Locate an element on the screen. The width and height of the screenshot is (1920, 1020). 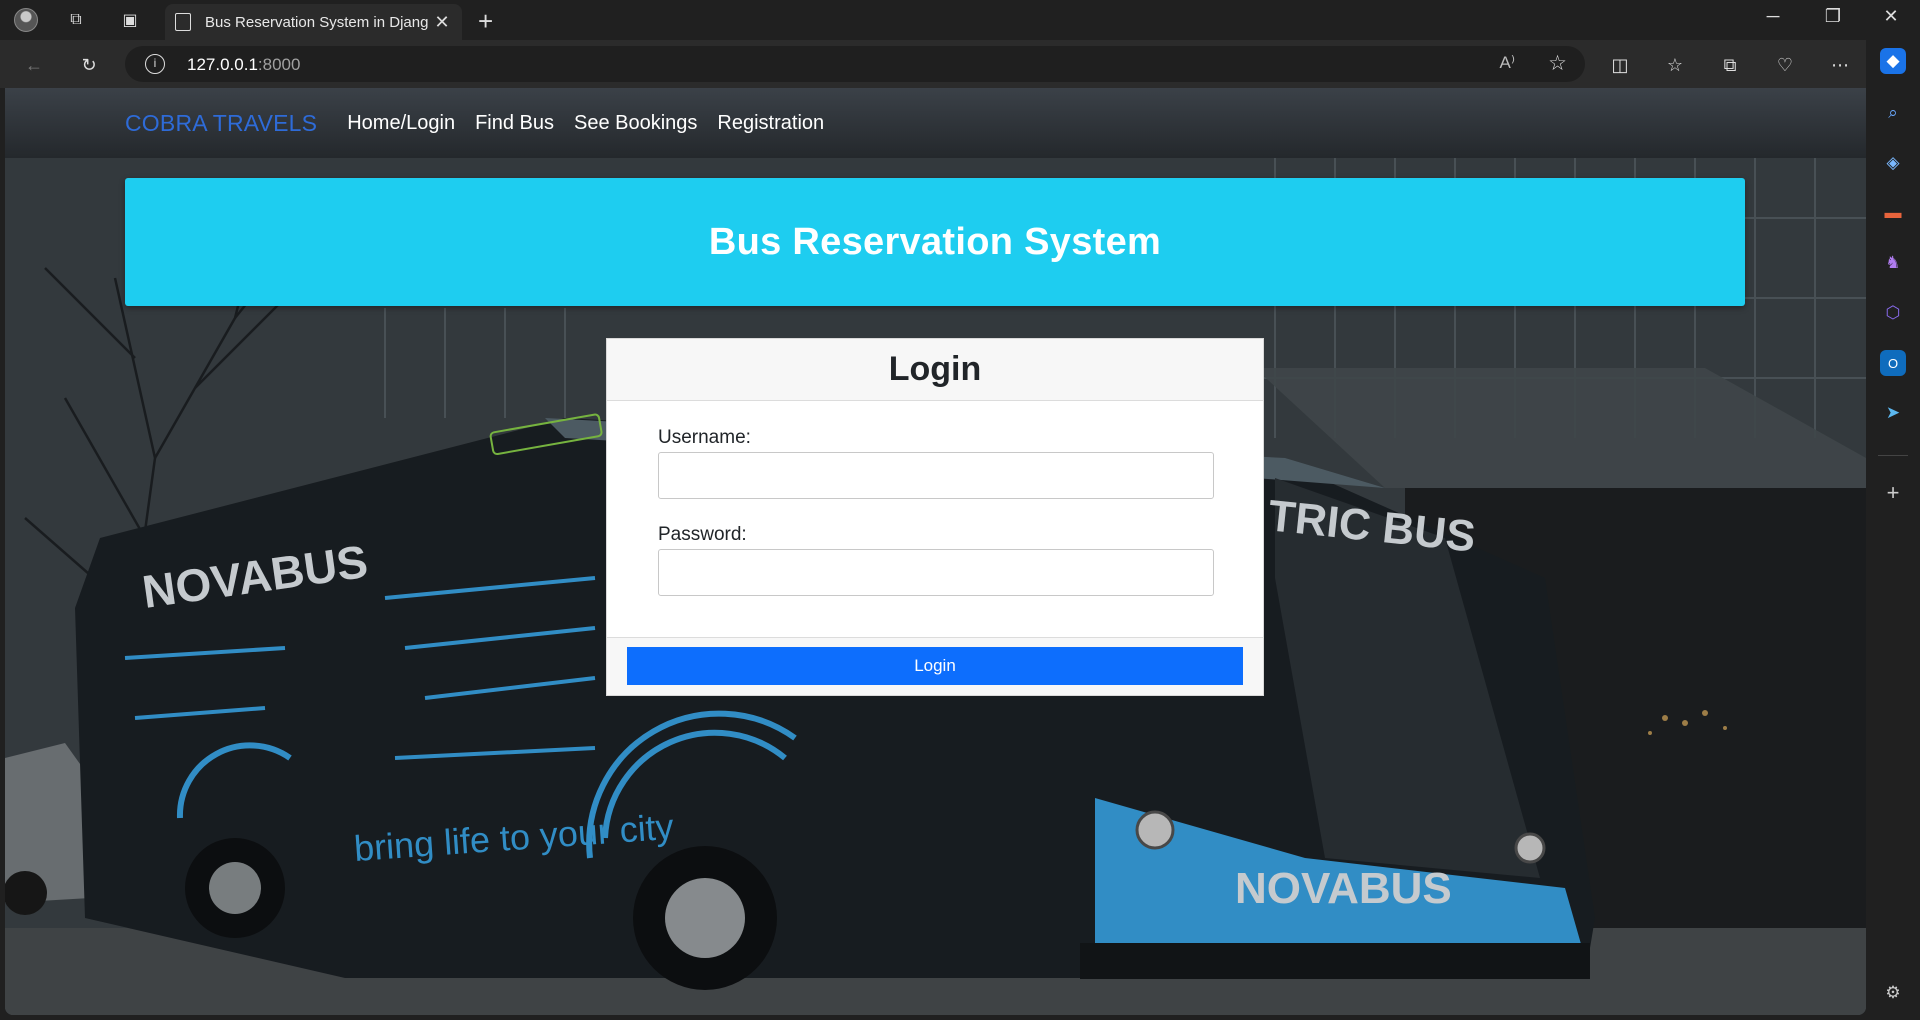
username-input is located at coordinates (936, 475).